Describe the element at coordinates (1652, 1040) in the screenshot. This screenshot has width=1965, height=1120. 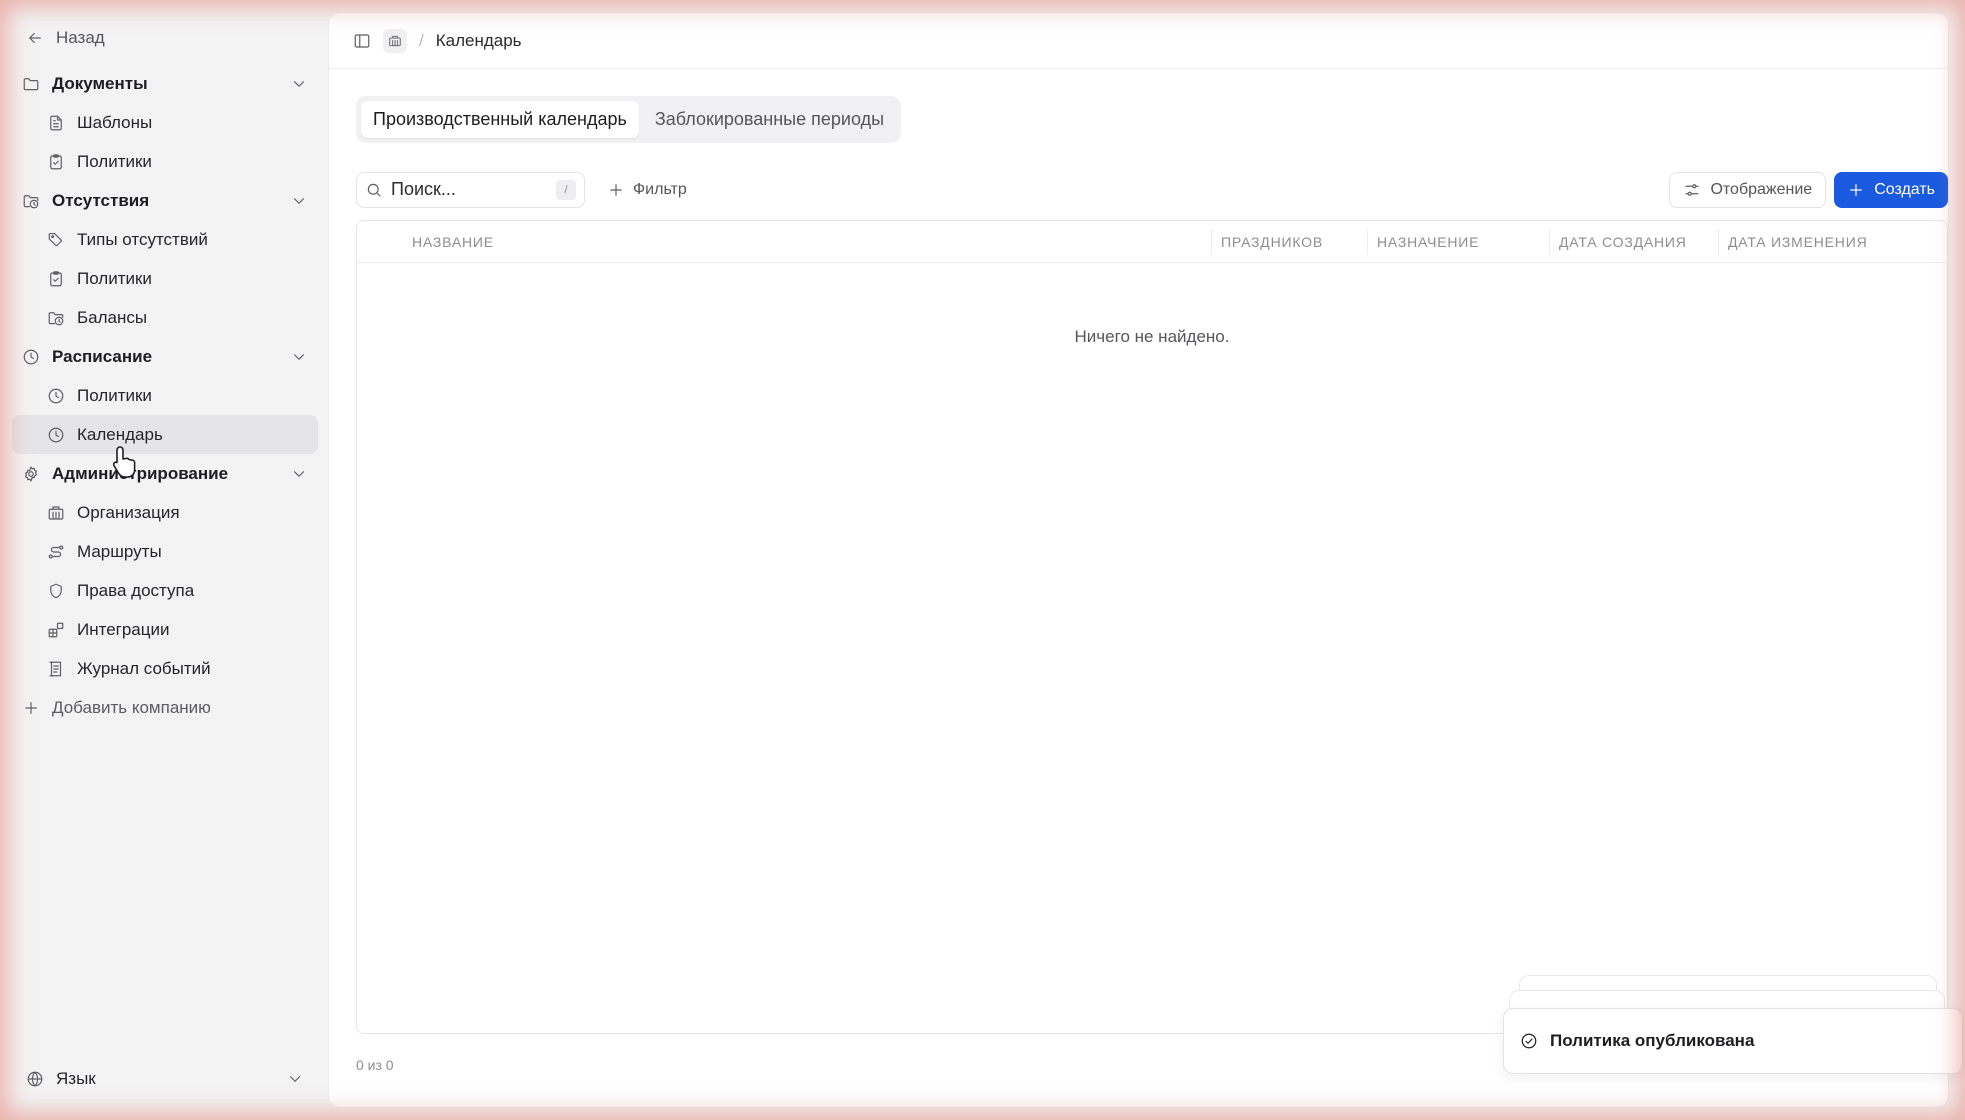
I see `toast-message: Политика опубликована` at that location.